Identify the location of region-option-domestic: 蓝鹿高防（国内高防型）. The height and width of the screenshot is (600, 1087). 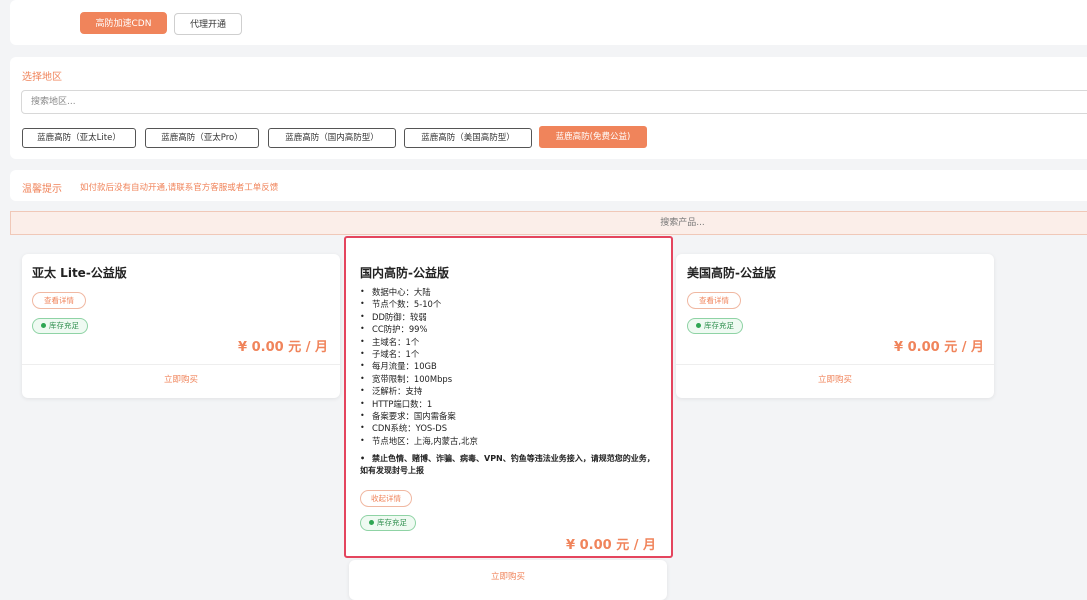
(332, 138).